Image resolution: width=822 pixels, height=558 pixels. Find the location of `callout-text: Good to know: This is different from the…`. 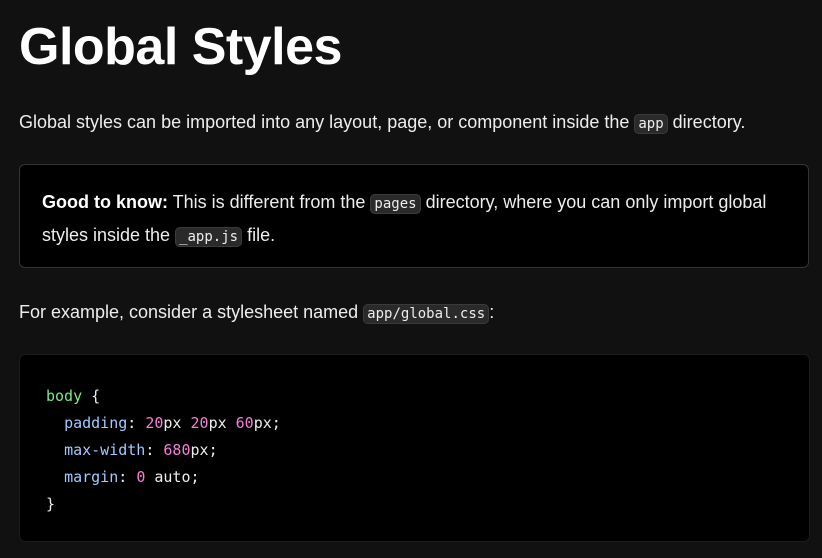

callout-text: Good to know: This is different from the… is located at coordinates (414, 220).